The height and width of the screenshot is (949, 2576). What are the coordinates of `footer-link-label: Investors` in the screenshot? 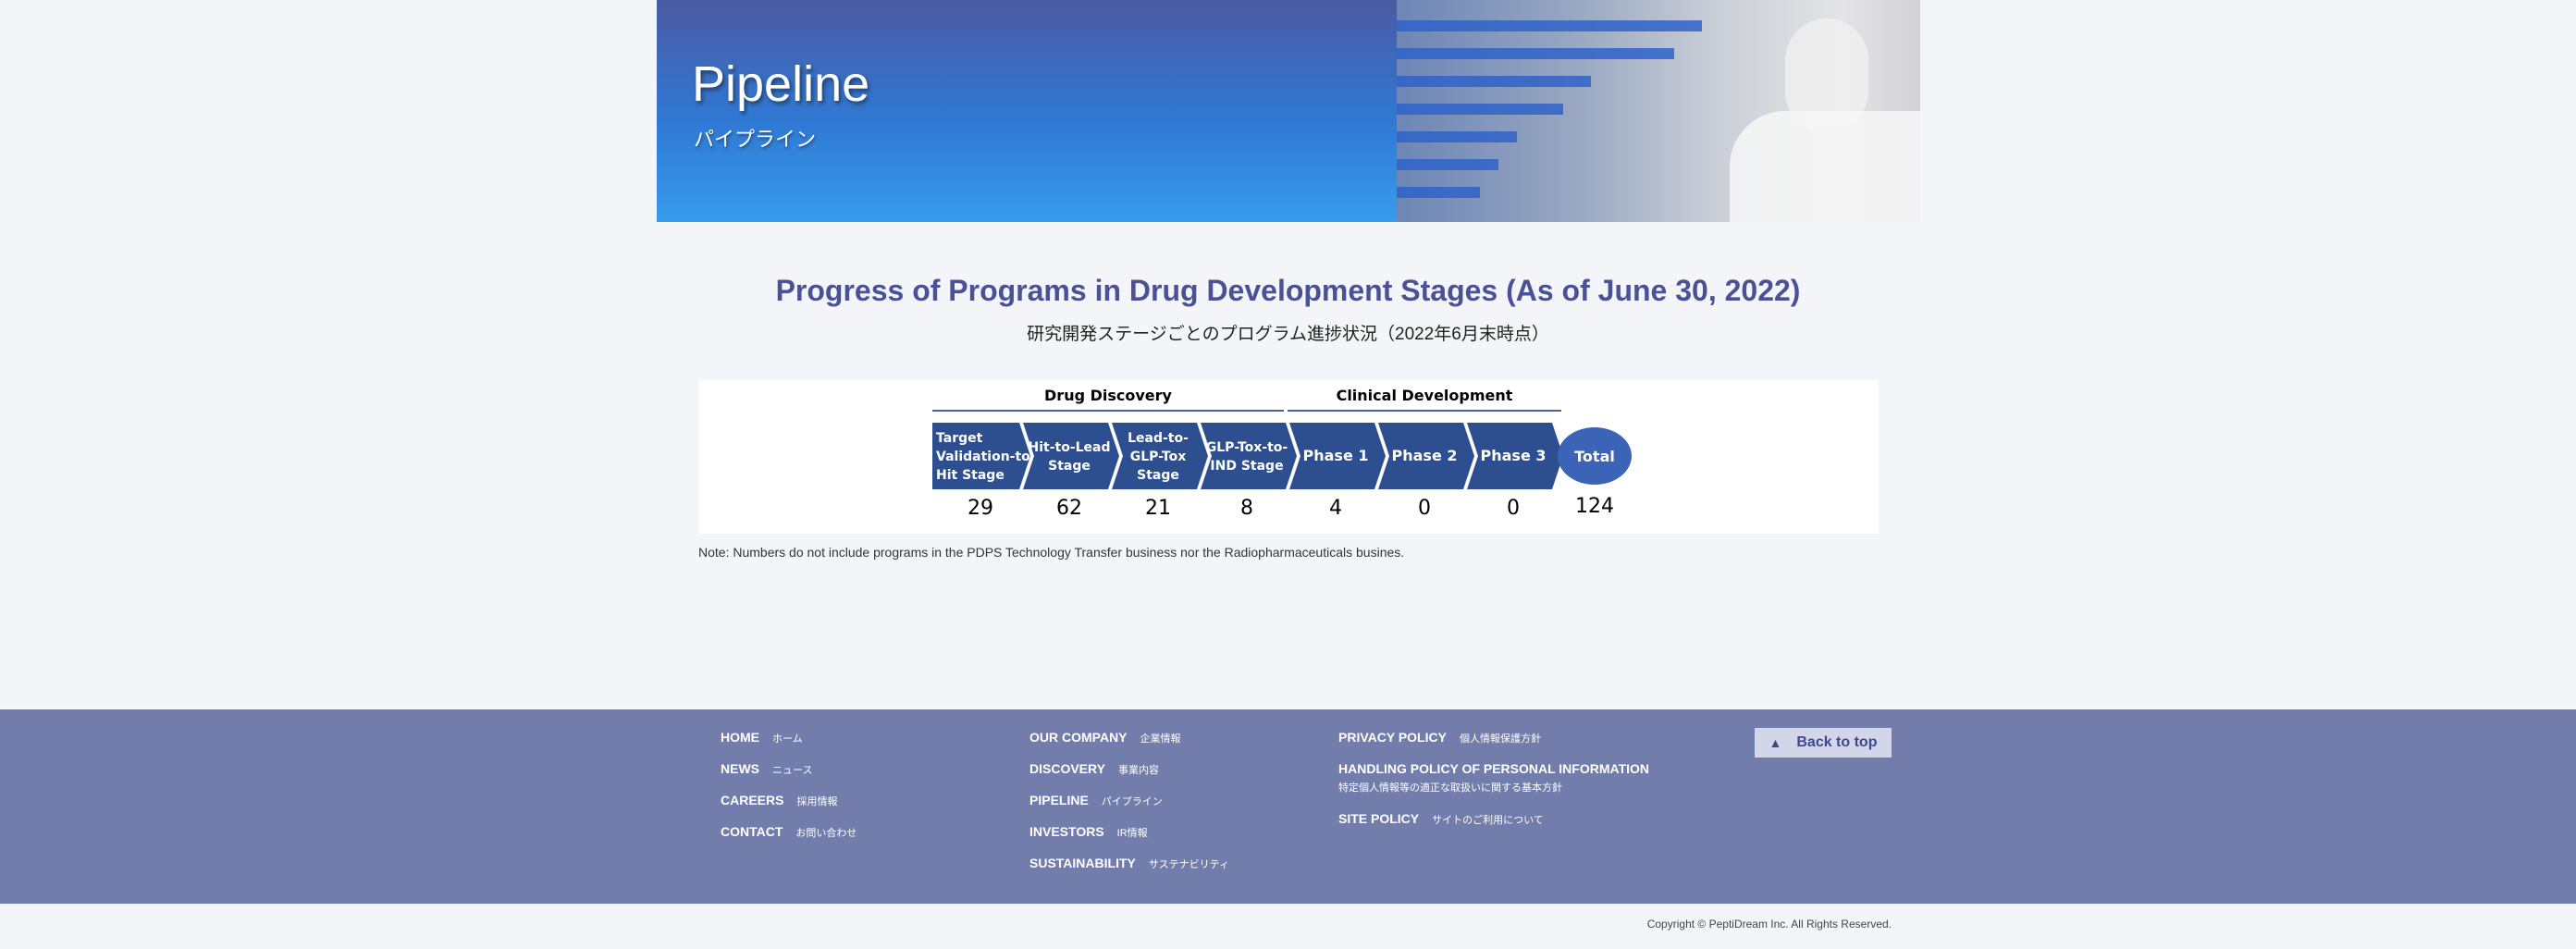 It's located at (1066, 831).